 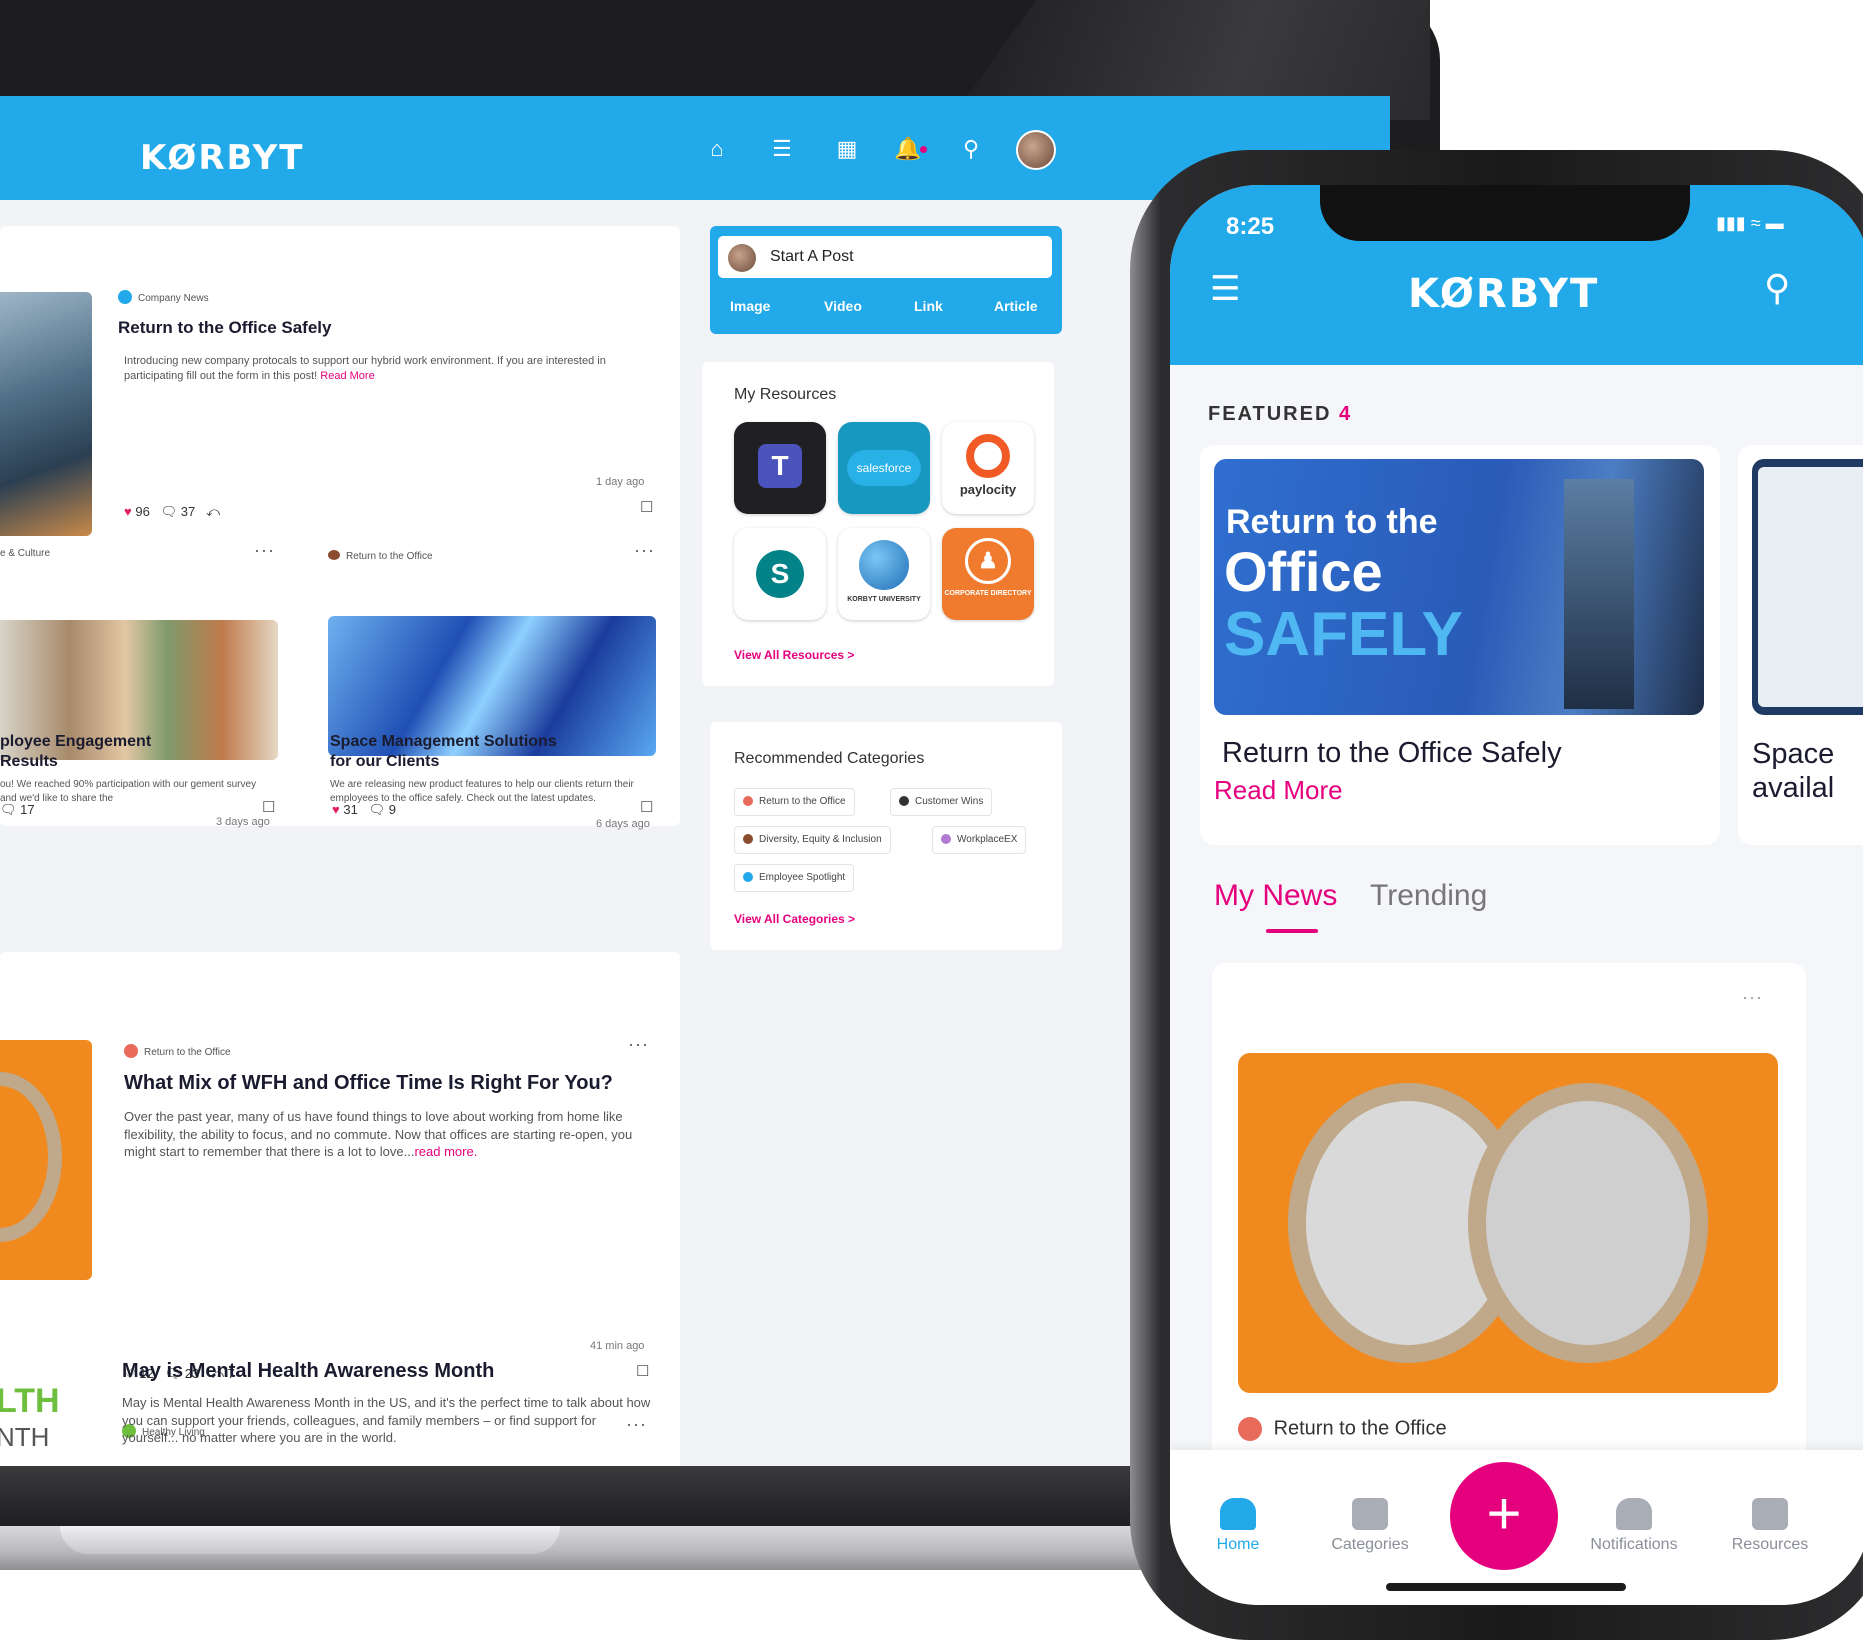 I want to click on home-icon: ⌂, so click(x=717, y=149).